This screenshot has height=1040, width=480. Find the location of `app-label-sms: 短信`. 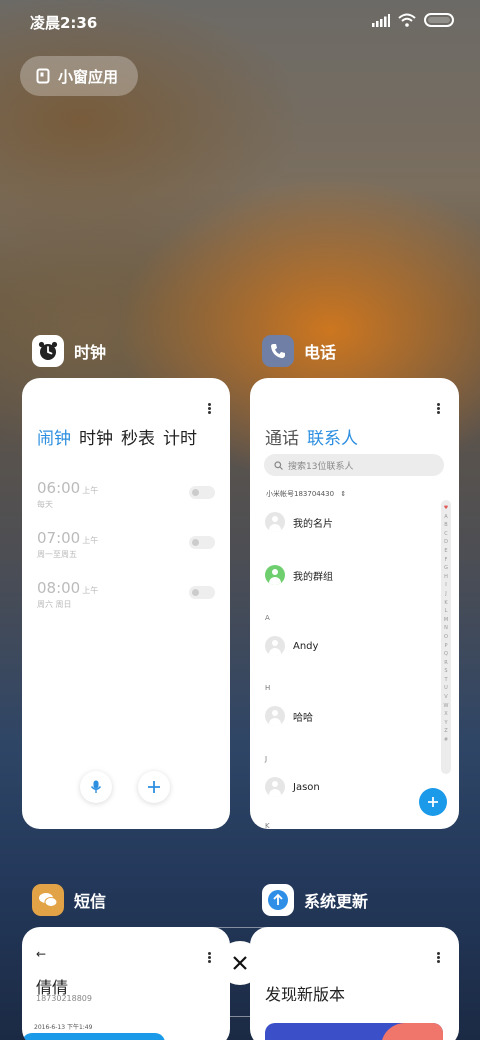

app-label-sms: 短信 is located at coordinates (69, 900).